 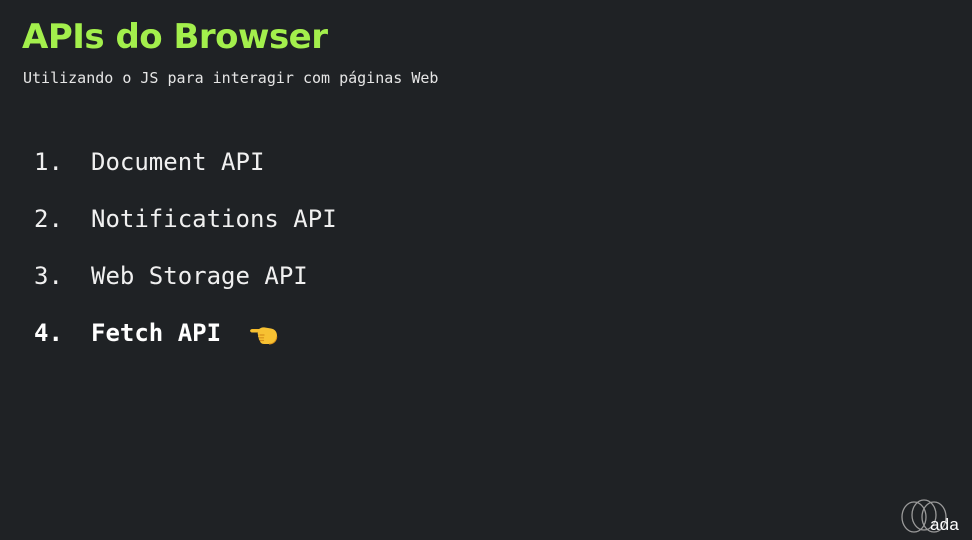 What do you see at coordinates (264, 334) in the screenshot?
I see `backhand-index-pointing-left-icon` at bounding box center [264, 334].